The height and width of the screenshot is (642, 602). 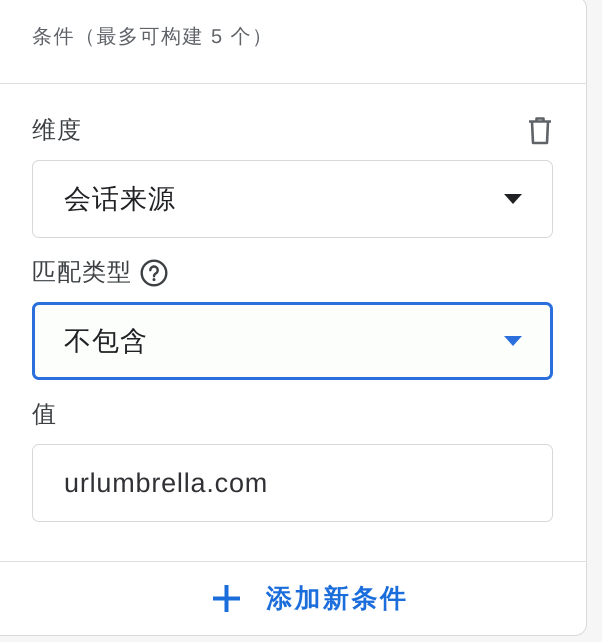 I want to click on field-label: 值, so click(x=44, y=415).